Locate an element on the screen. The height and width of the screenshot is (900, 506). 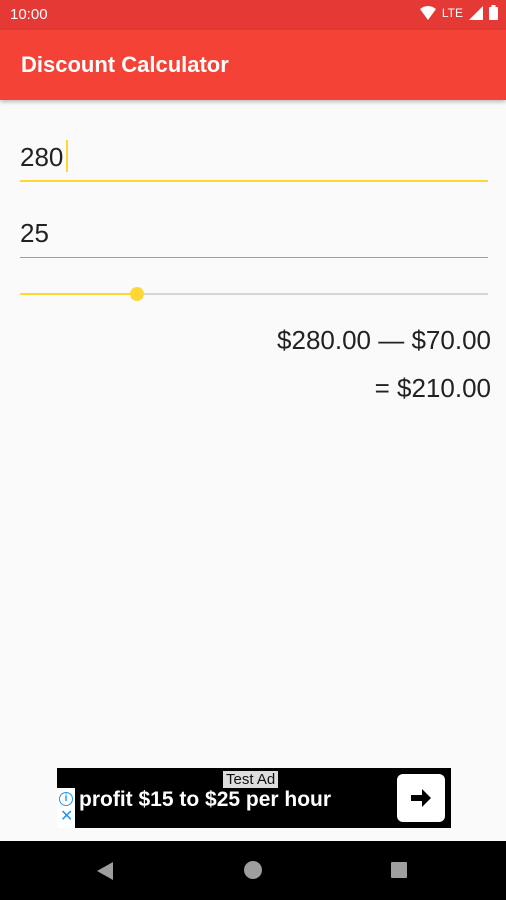
back-icon is located at coordinates (105, 871).